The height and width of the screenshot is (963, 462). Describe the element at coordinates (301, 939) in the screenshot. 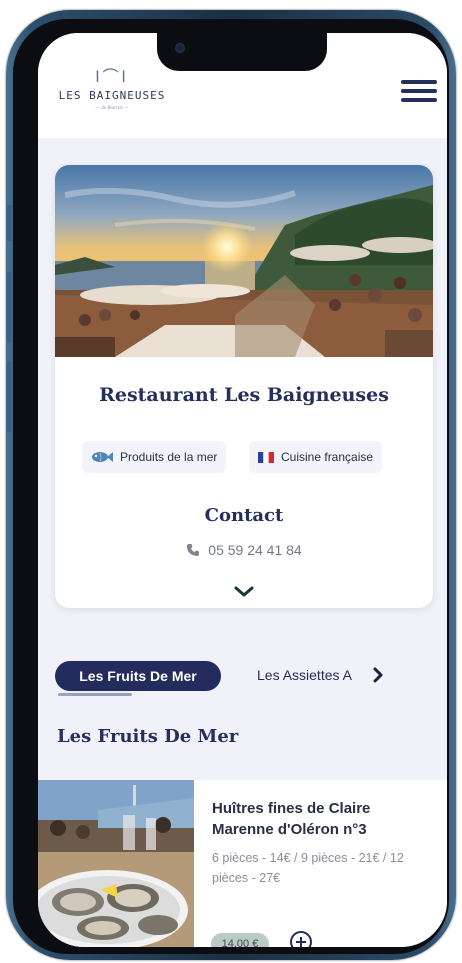

I see `add-to-order-button` at that location.